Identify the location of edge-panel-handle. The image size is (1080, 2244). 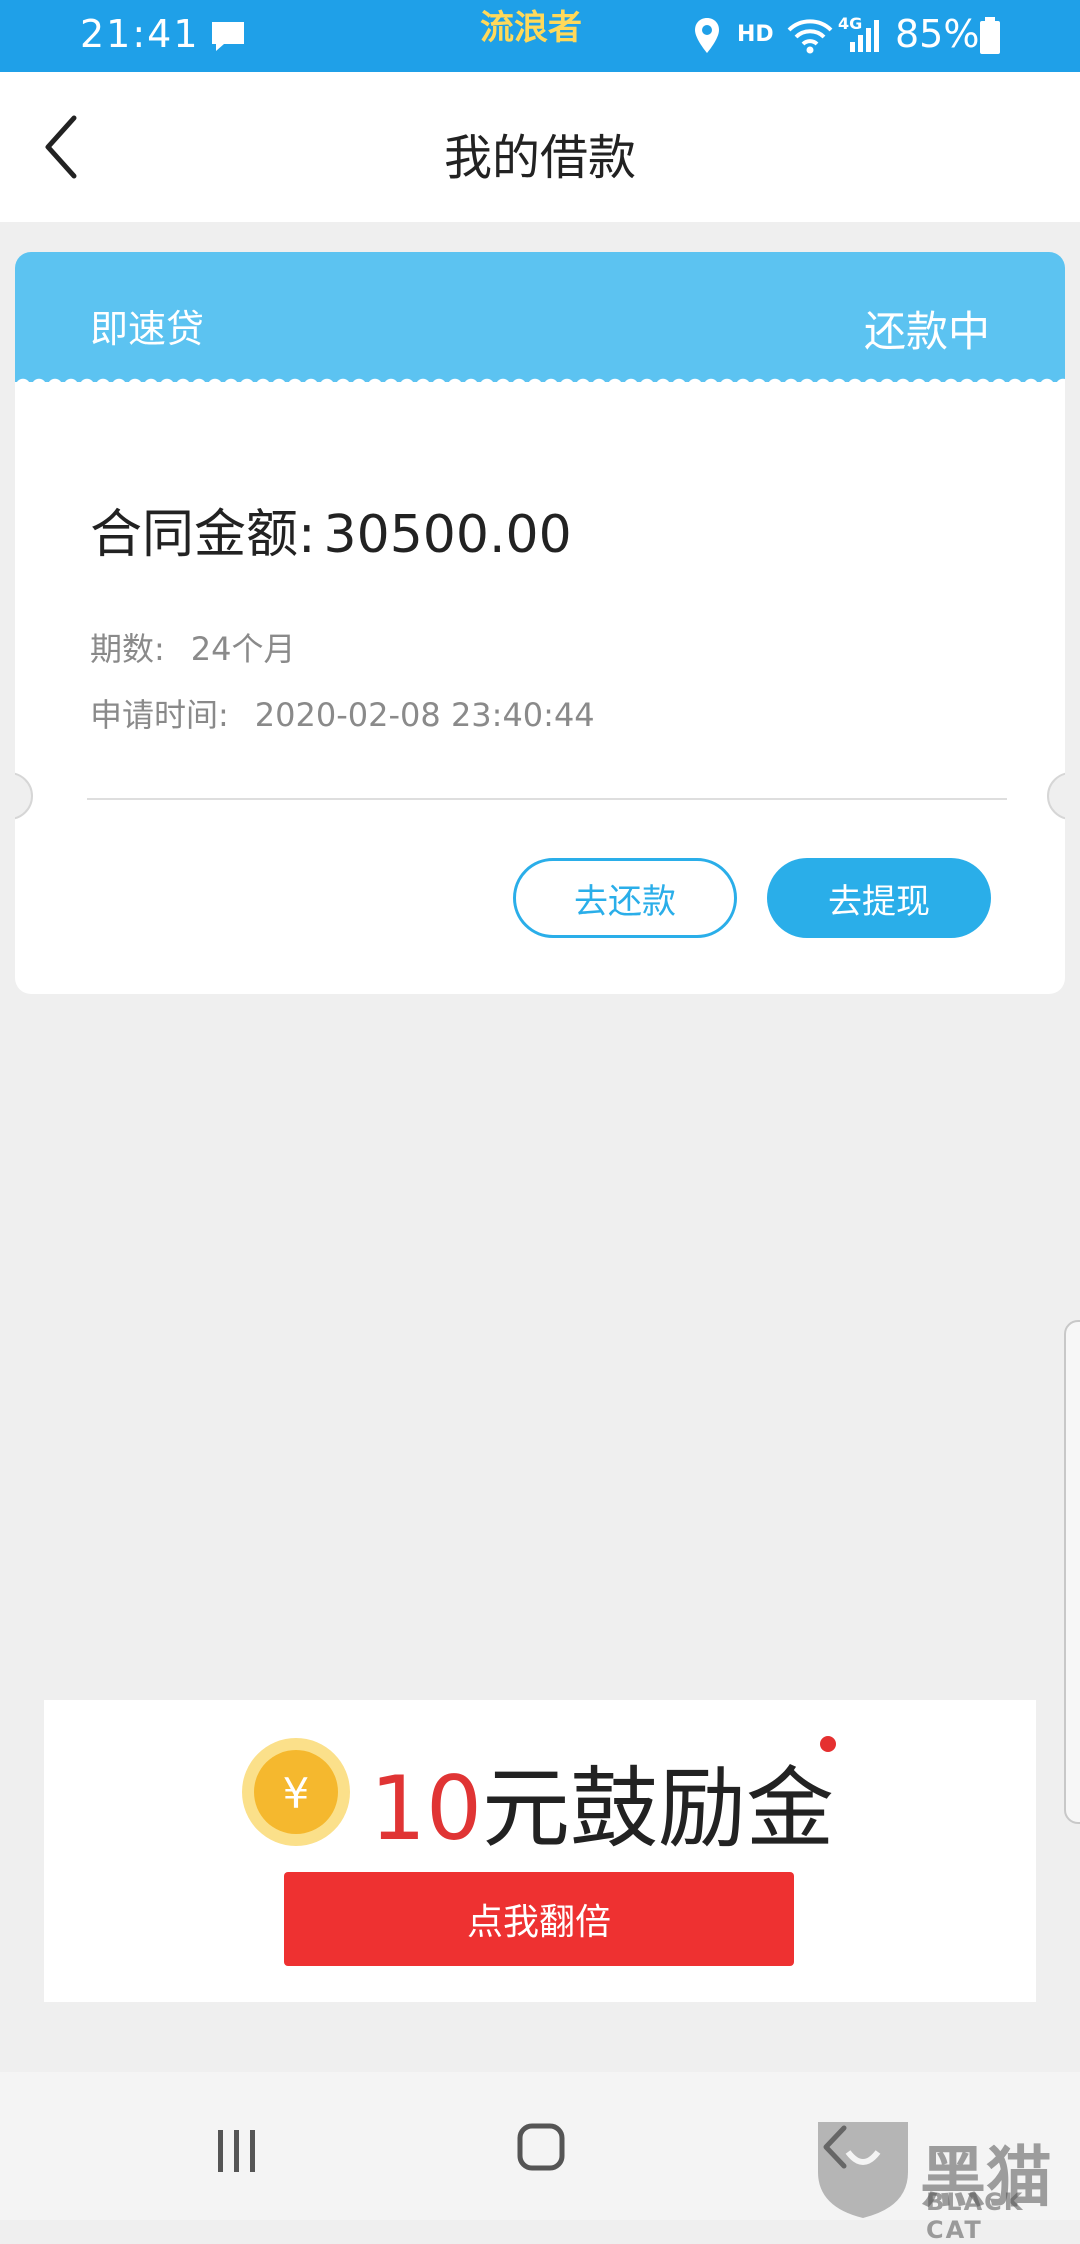
(1072, 1572).